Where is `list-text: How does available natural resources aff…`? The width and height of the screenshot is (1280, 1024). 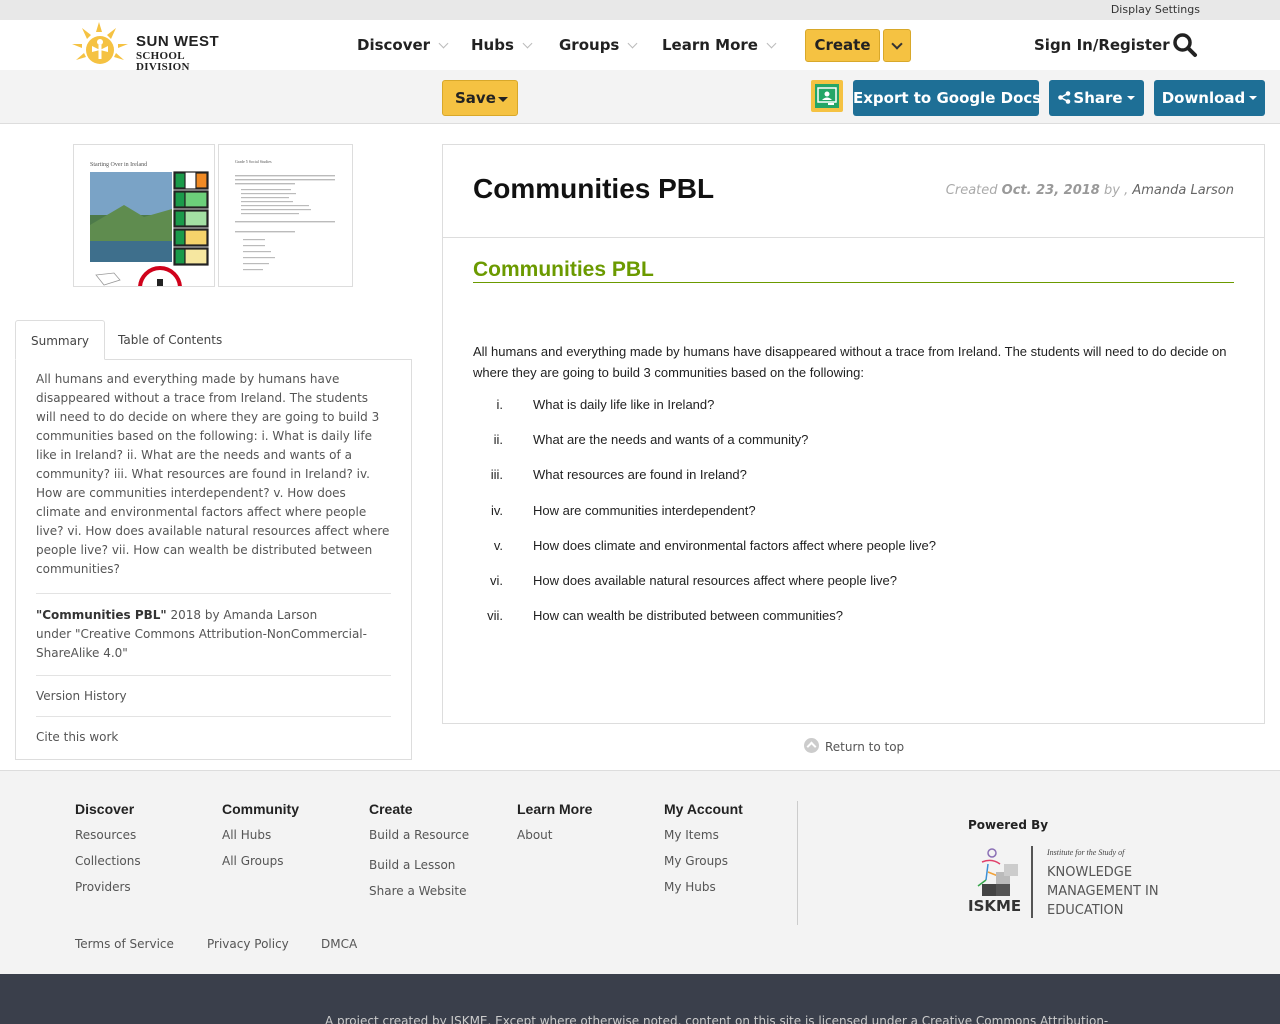
list-text: How does available natural resources aff… is located at coordinates (715, 580).